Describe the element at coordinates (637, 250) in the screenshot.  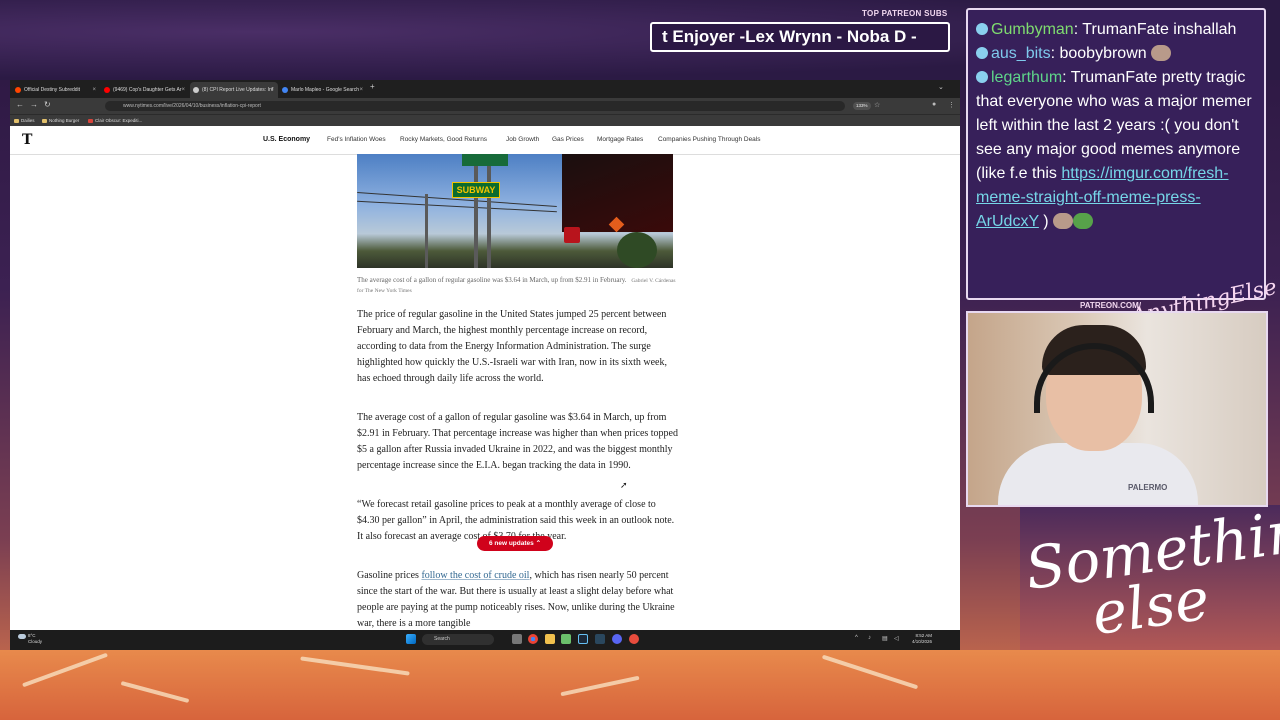
I see `tree` at that location.